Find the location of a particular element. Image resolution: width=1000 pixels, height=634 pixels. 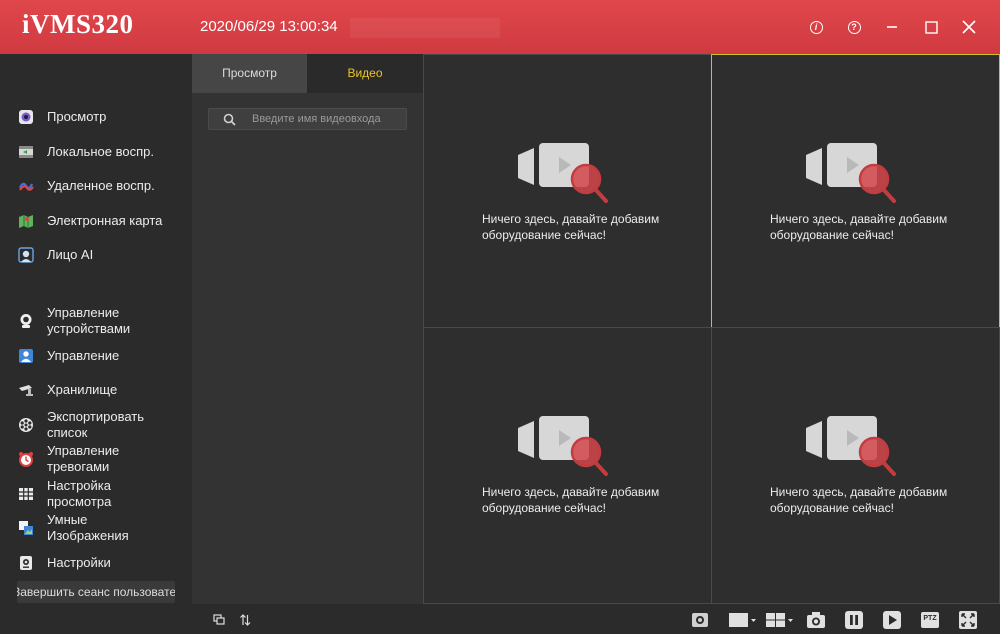

logout-button: Завершить сеанс пользователя is located at coordinates (96, 592).